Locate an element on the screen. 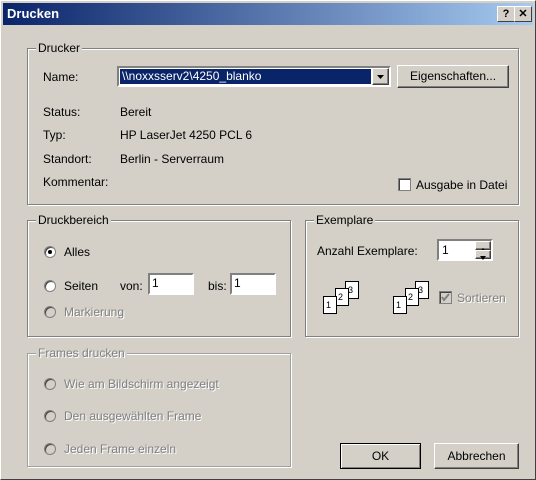 The height and width of the screenshot is (480, 536). radio-selected-dot is located at coordinates (50, 252).